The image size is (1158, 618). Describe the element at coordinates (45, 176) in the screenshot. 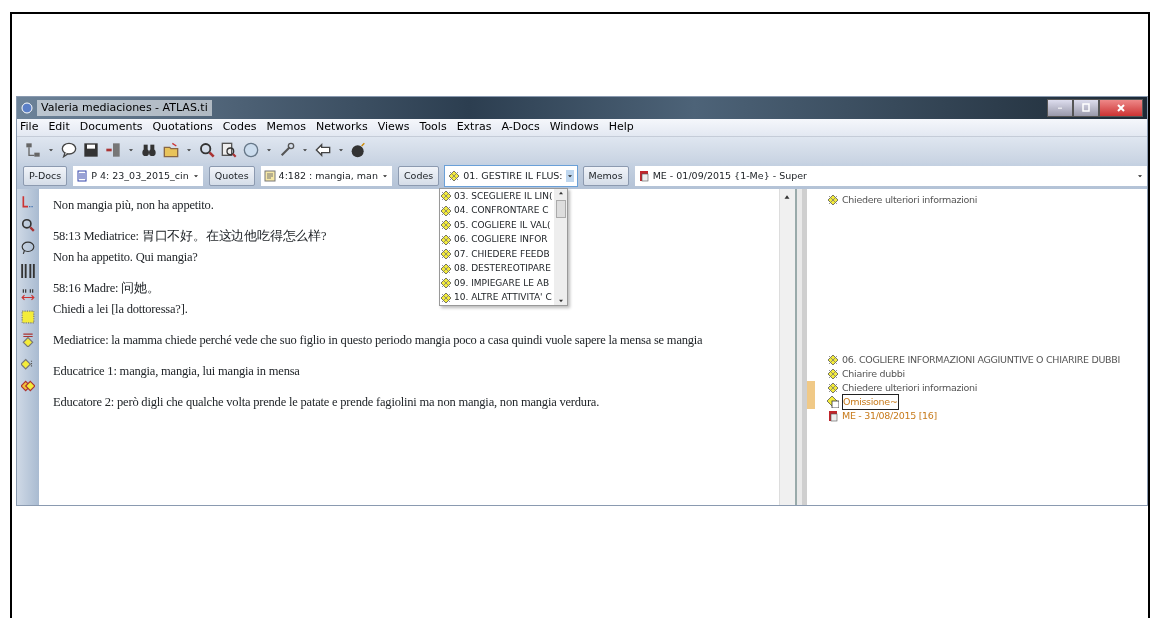

I see `panel-button: P-Docs` at that location.